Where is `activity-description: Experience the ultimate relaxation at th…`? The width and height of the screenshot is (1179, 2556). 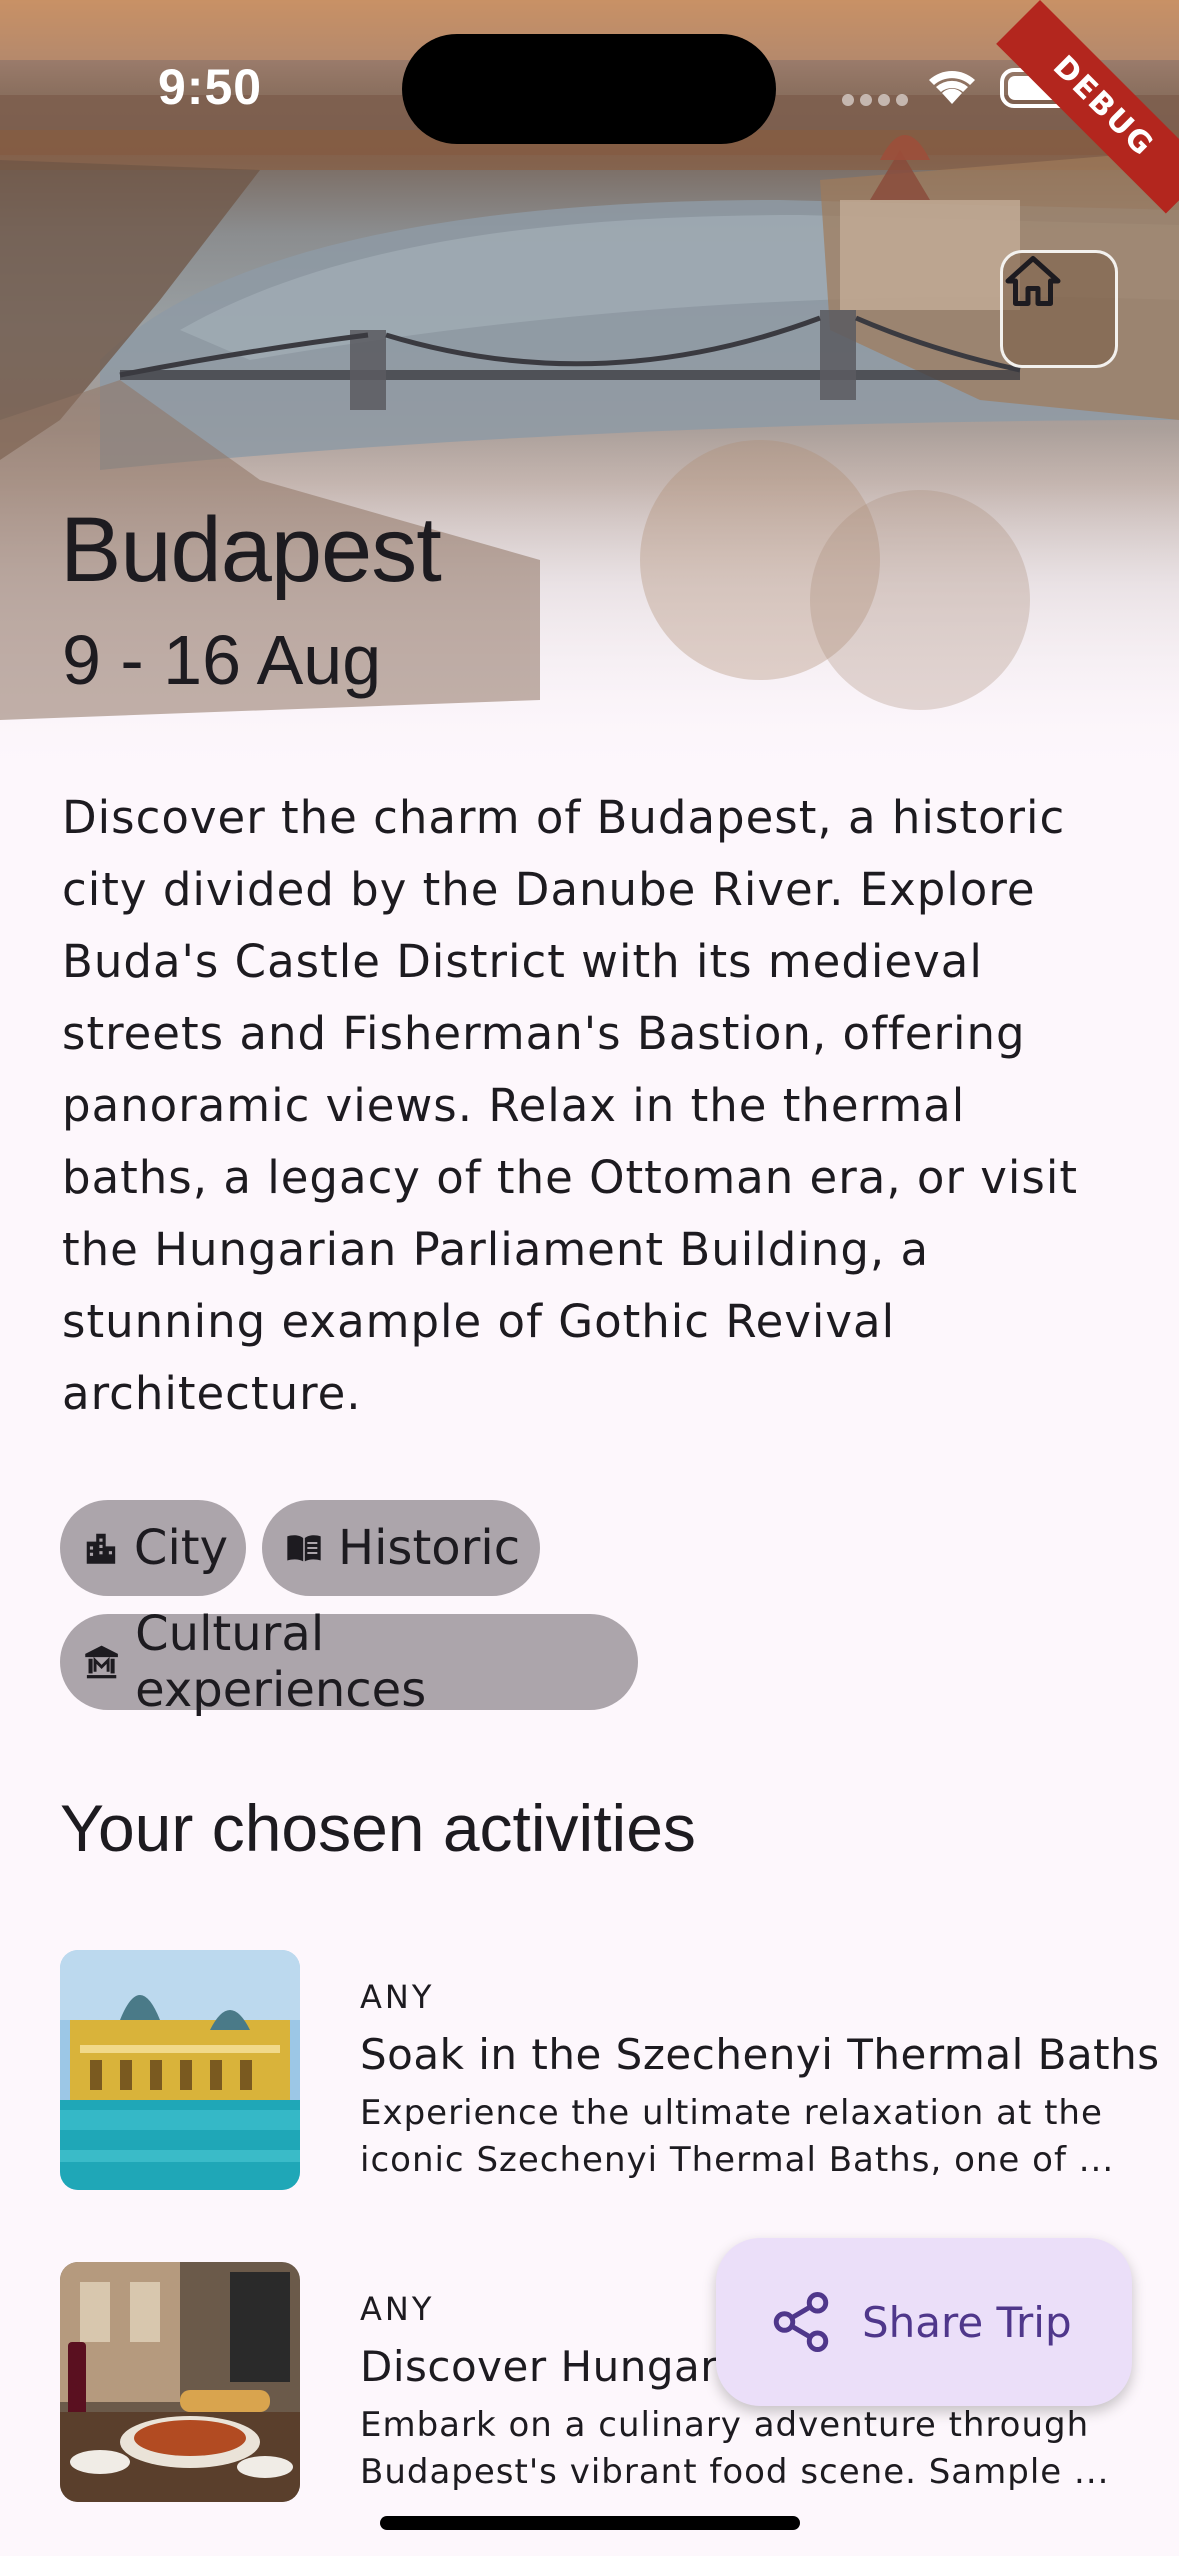 activity-description: Experience the ultimate relaxation at th… is located at coordinates (769, 2137).